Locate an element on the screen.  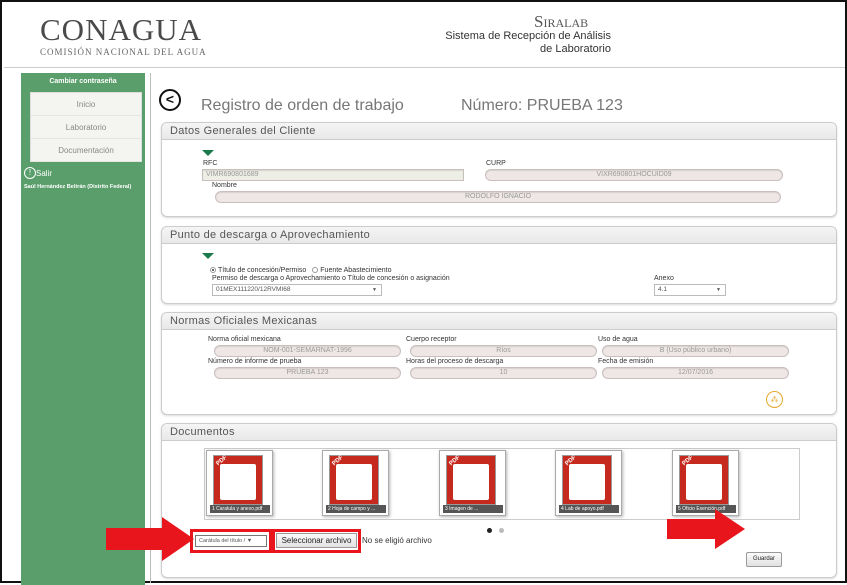
carousel-dot is located at coordinates (501, 530).